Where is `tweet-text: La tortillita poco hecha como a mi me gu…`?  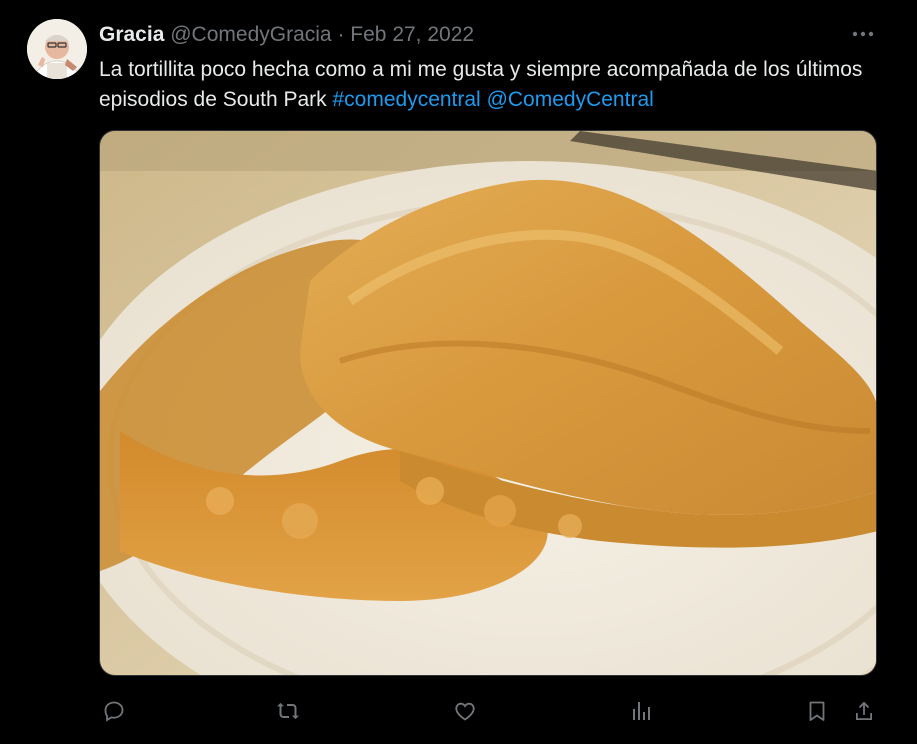
tweet-text: La tortillita poco hecha como a mi me gu… is located at coordinates (489, 85).